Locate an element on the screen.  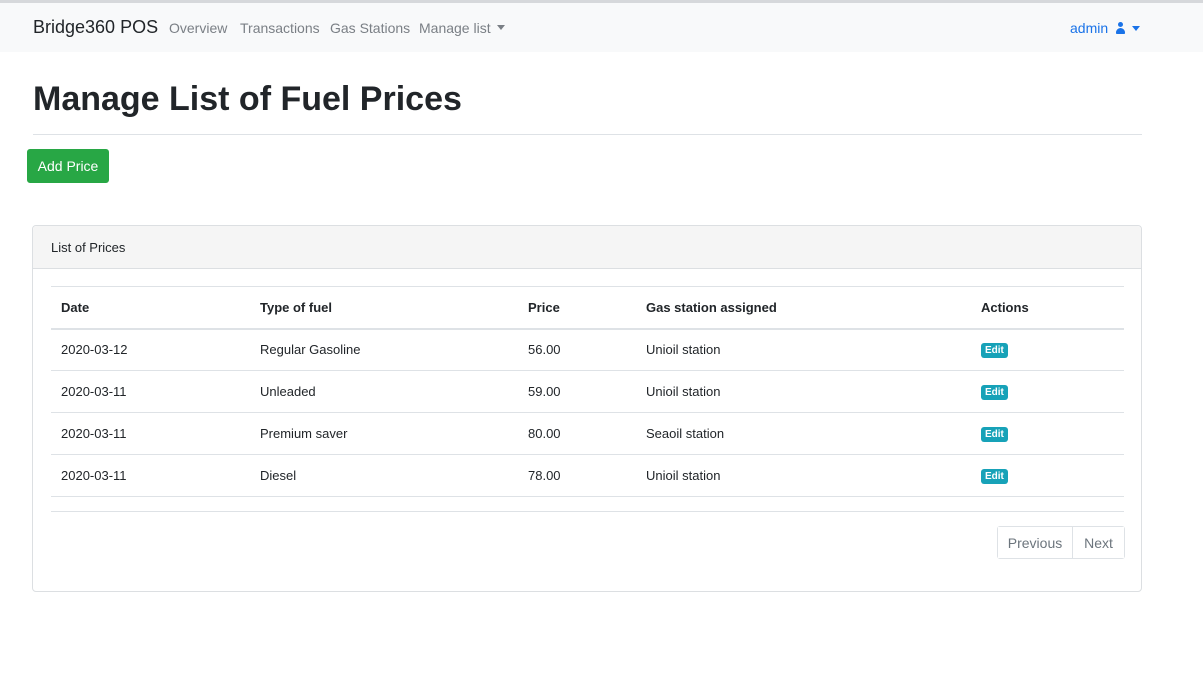
cell-price: 59.00 is located at coordinates (577, 391).